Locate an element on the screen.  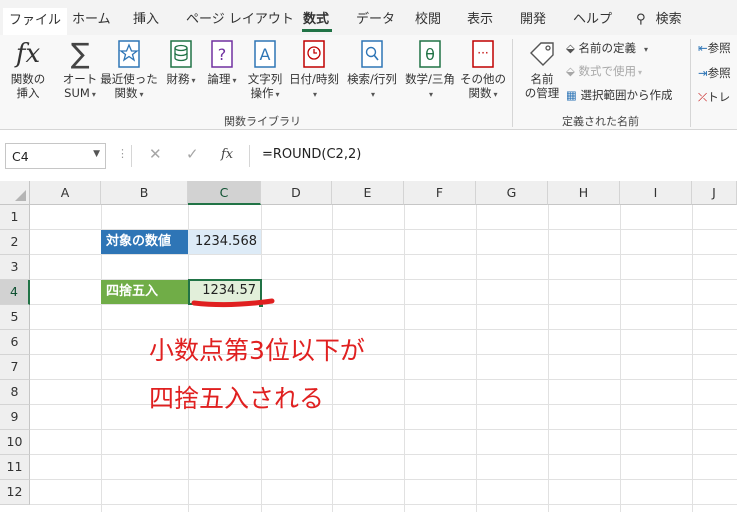
search-label: 検索 is located at coordinates (668, 19).